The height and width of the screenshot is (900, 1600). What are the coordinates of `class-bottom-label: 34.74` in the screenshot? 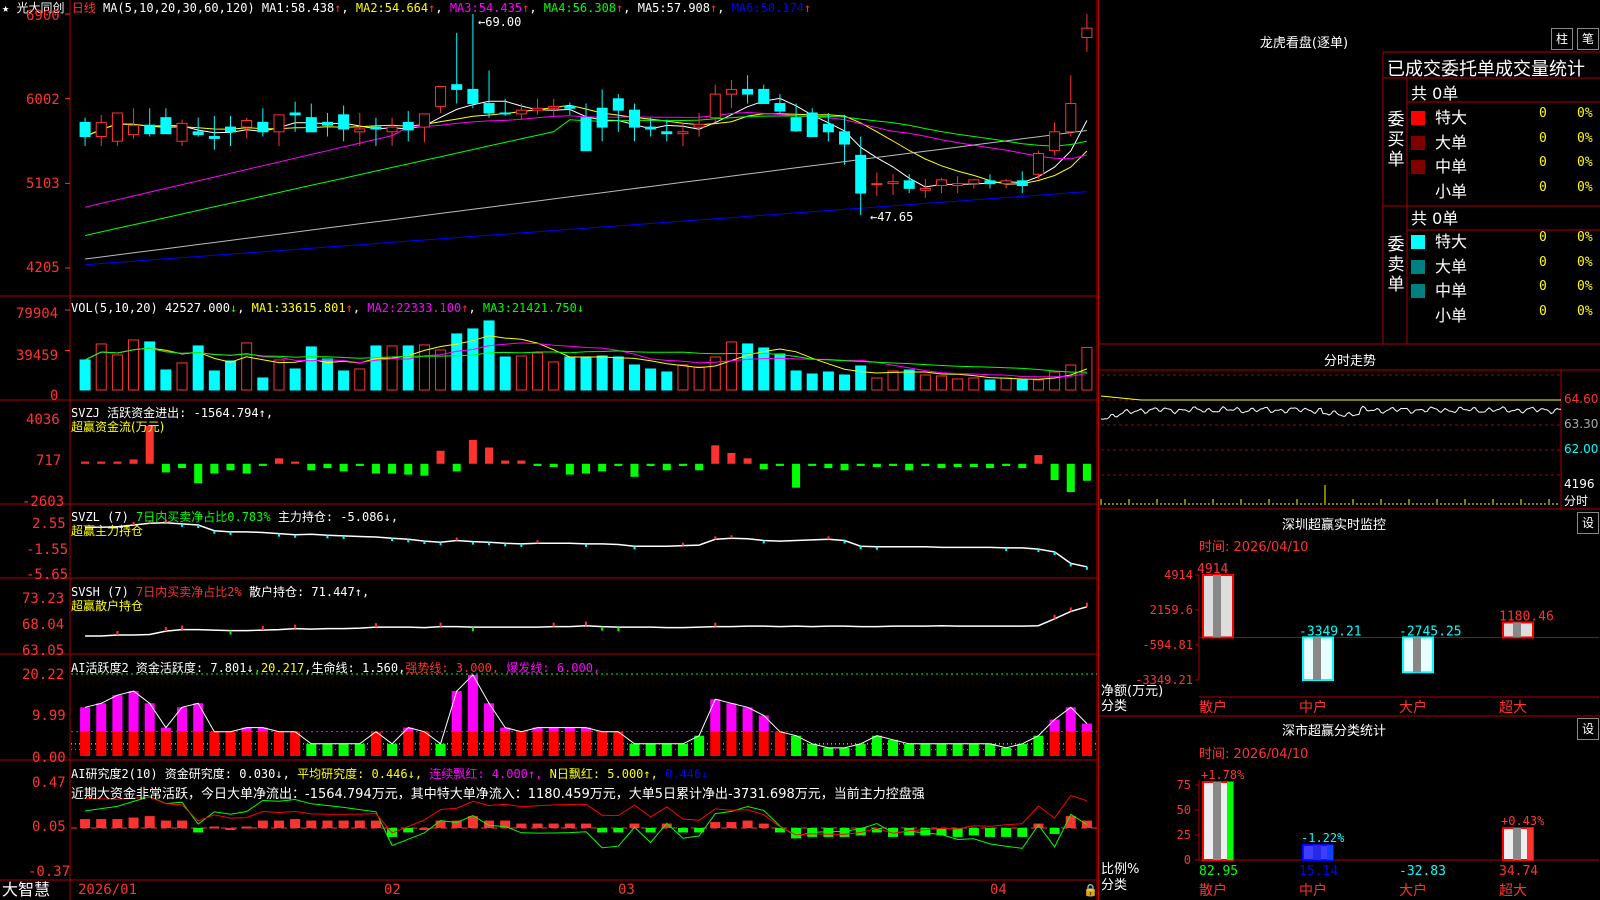 It's located at (1518, 871).